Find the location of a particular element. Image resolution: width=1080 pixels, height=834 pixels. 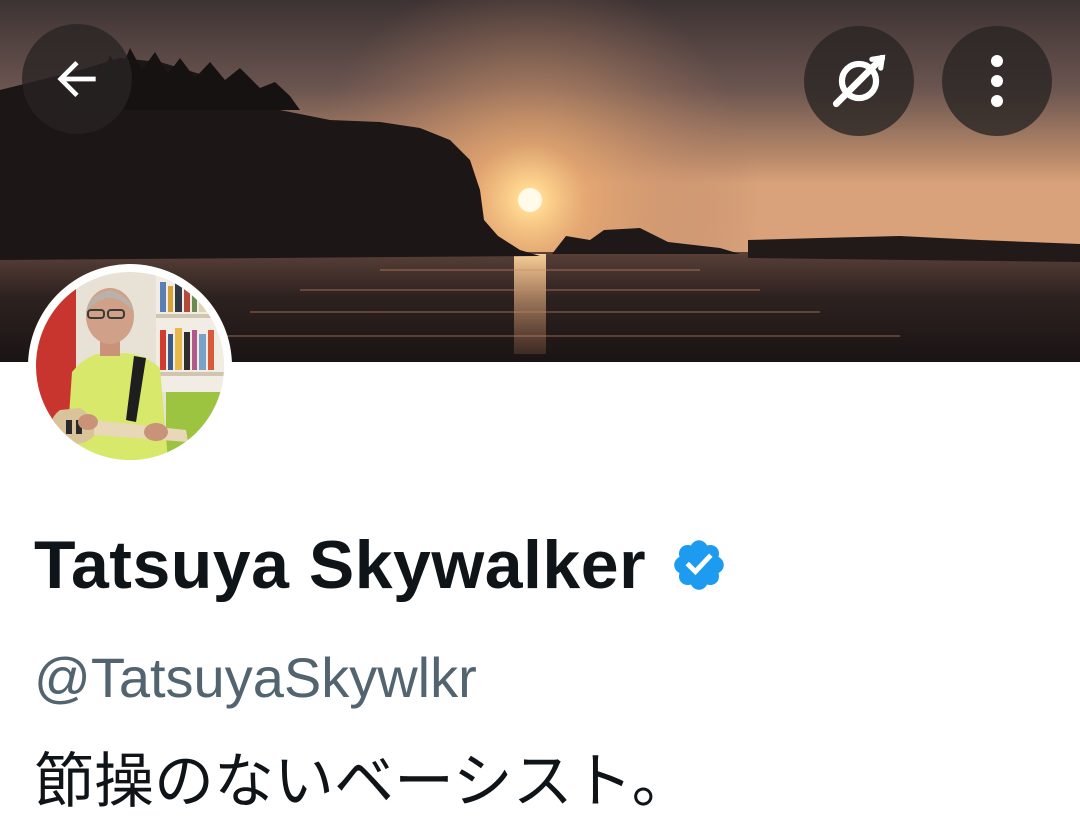

grok-icon is located at coordinates (859, 81).